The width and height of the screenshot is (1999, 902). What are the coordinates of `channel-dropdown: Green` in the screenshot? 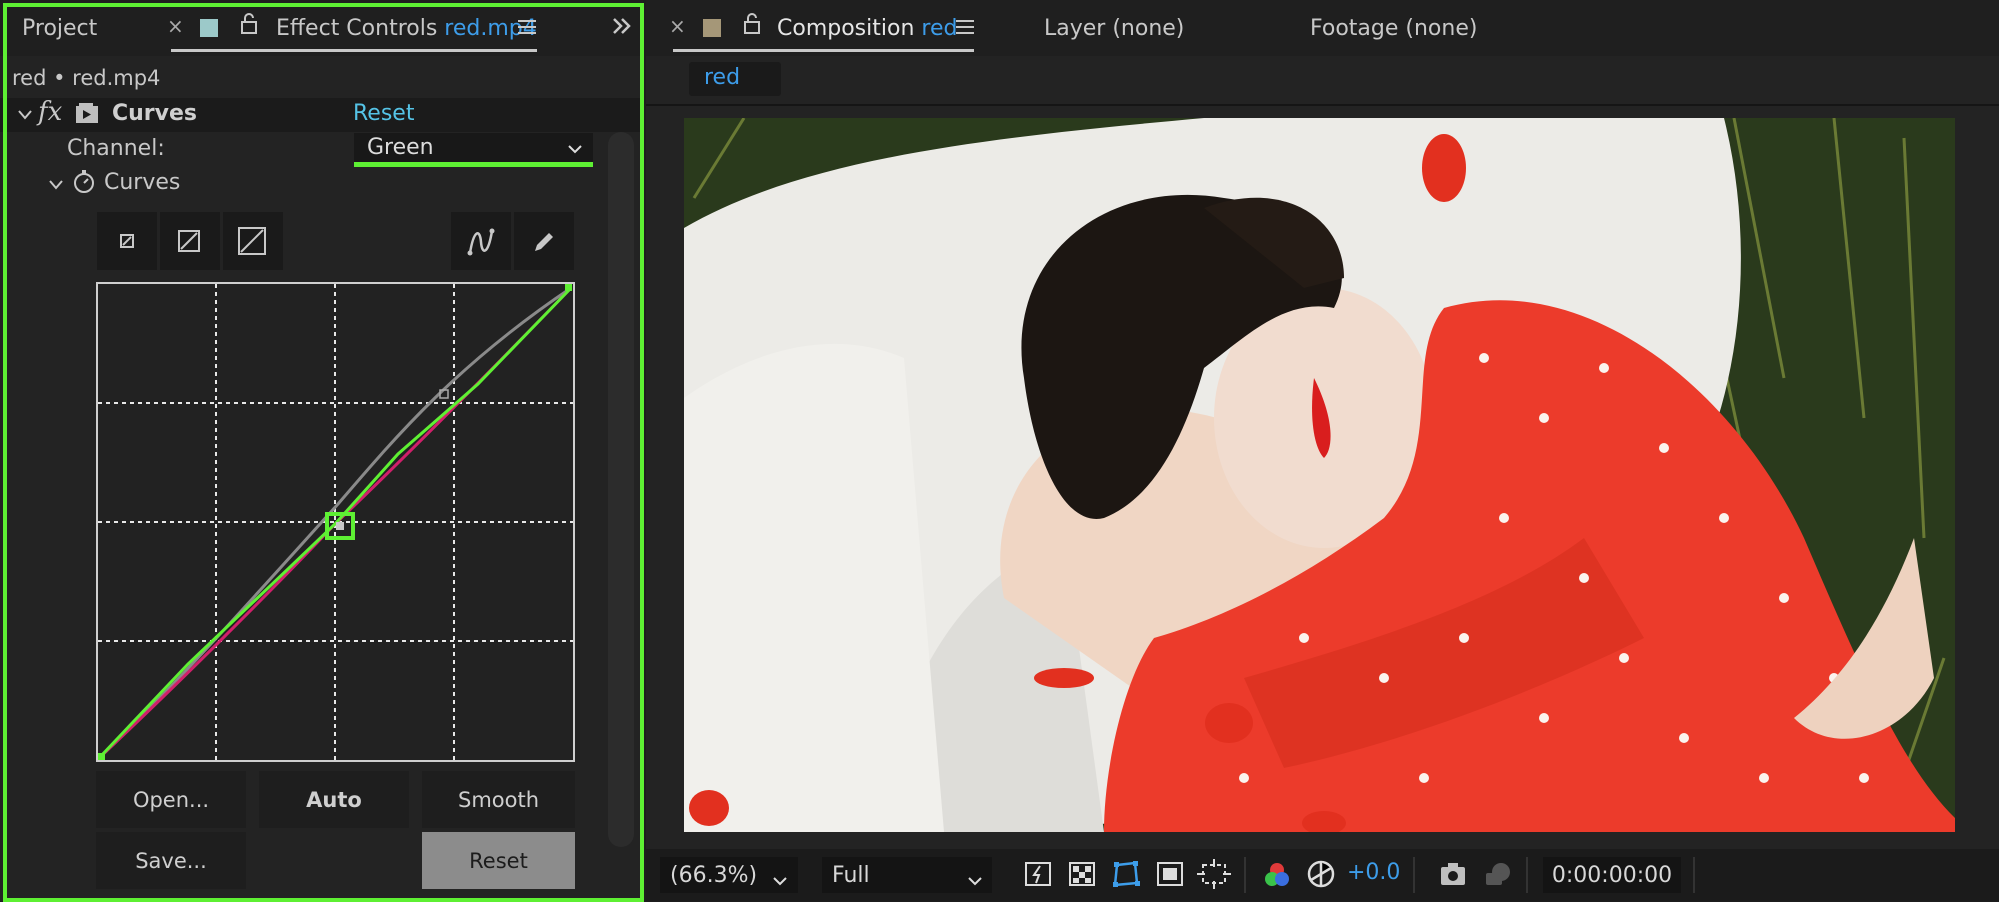 It's located at (473, 150).